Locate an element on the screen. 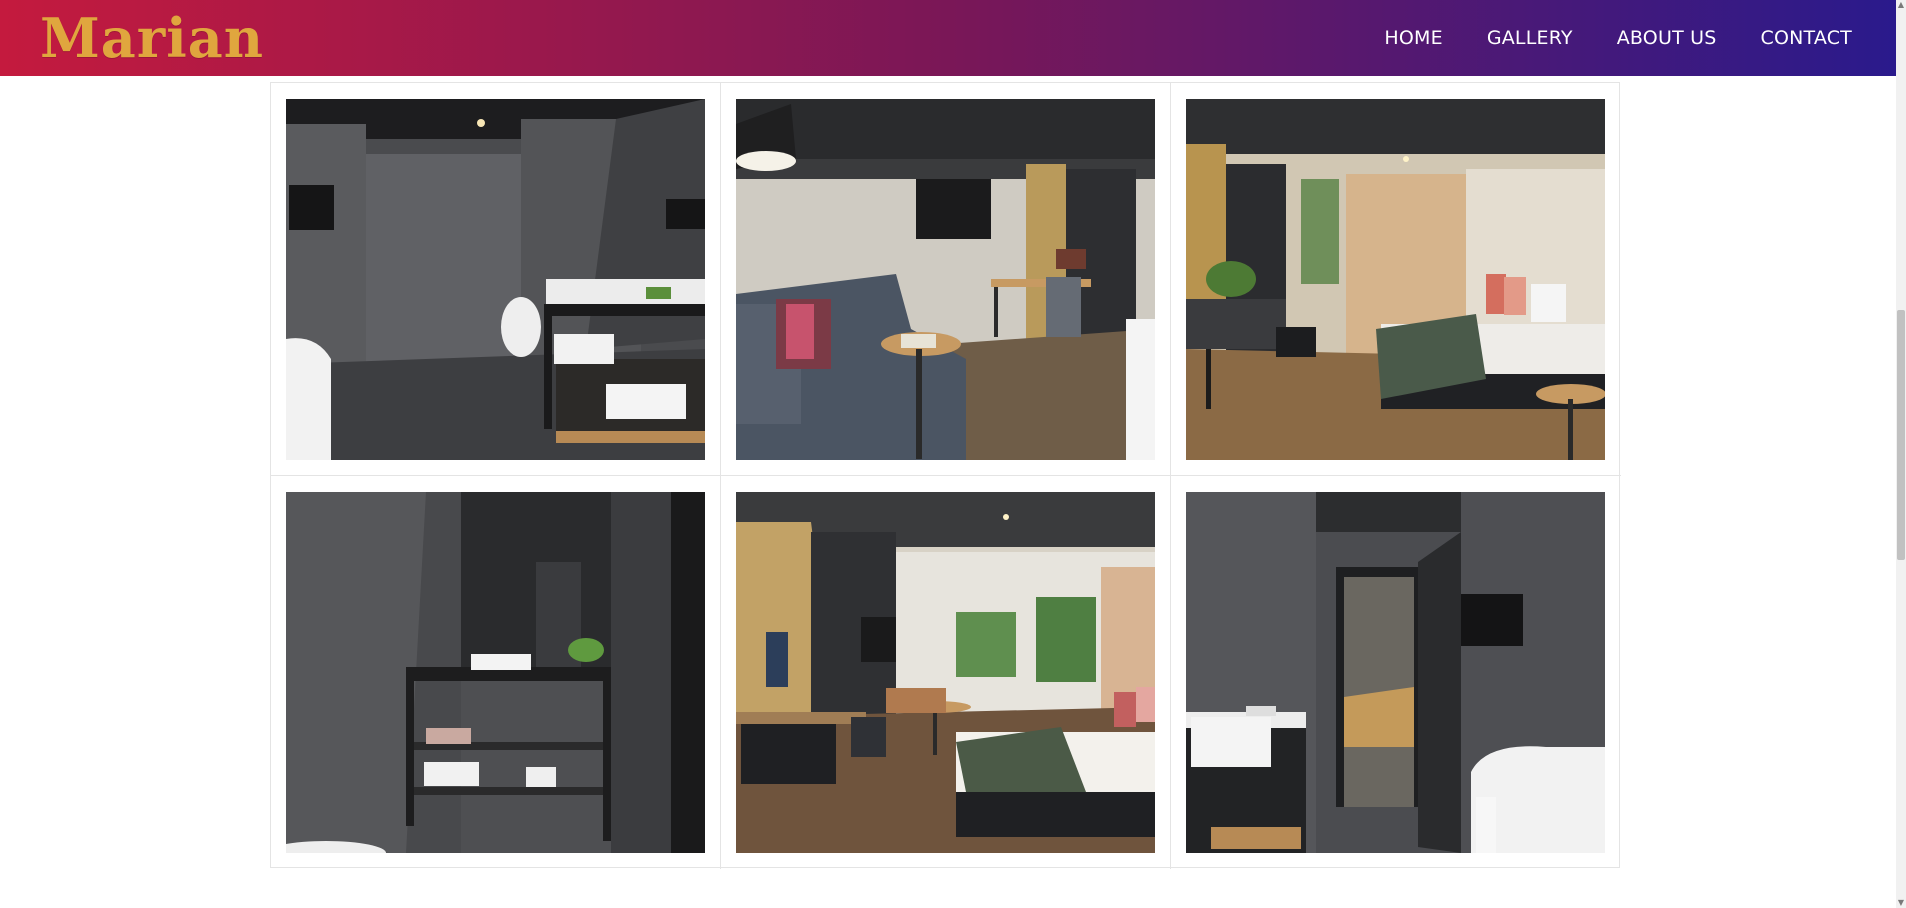  photo-bedroom-window-image is located at coordinates (1395, 279).